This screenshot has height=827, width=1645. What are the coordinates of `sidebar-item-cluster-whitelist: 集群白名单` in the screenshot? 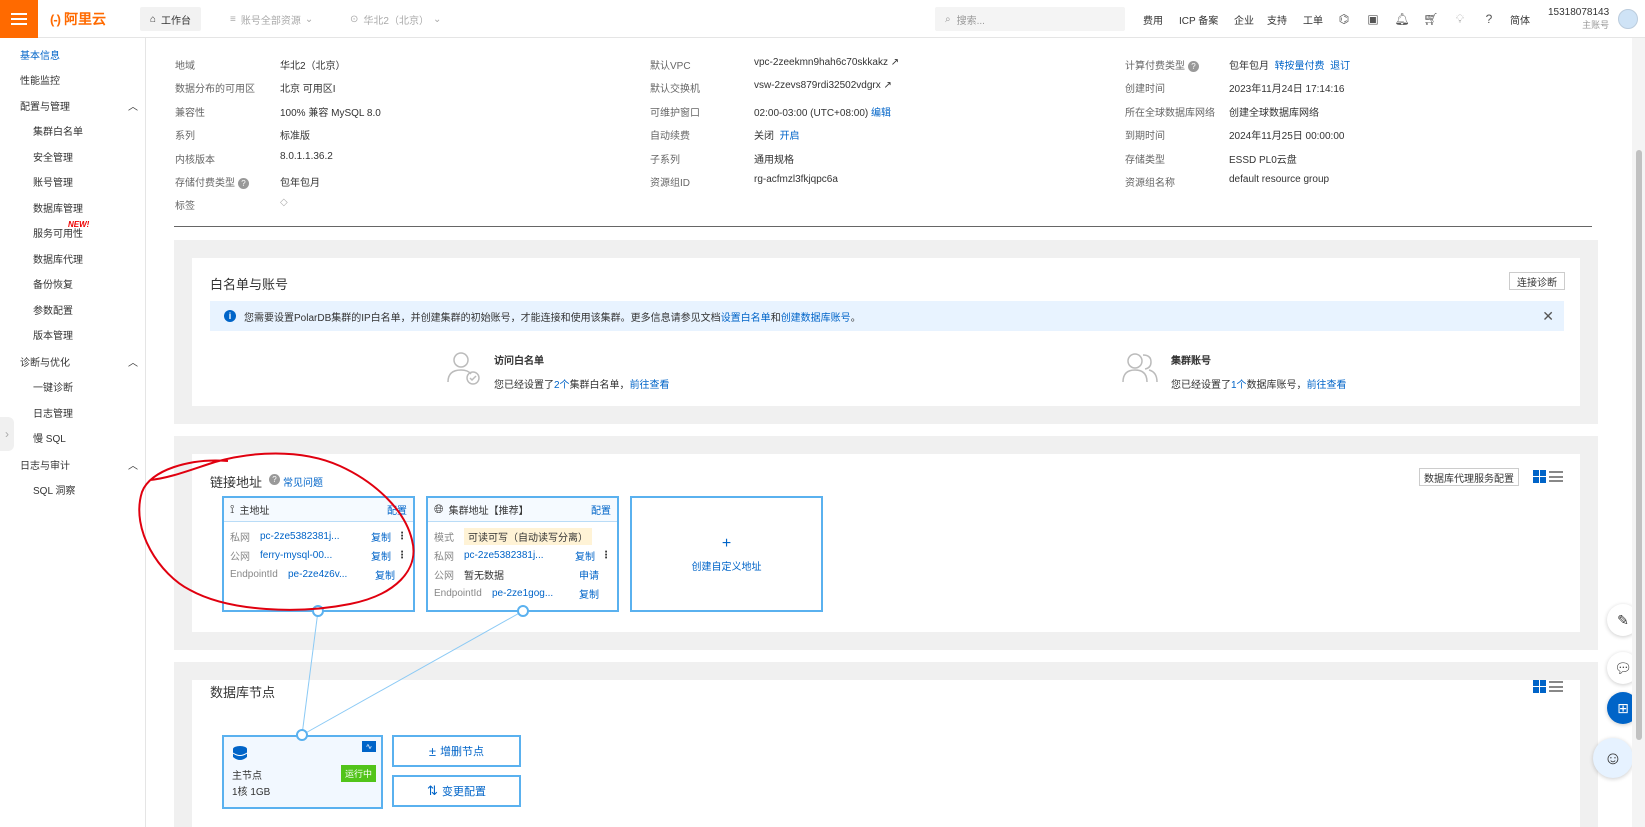 It's located at (58, 130).